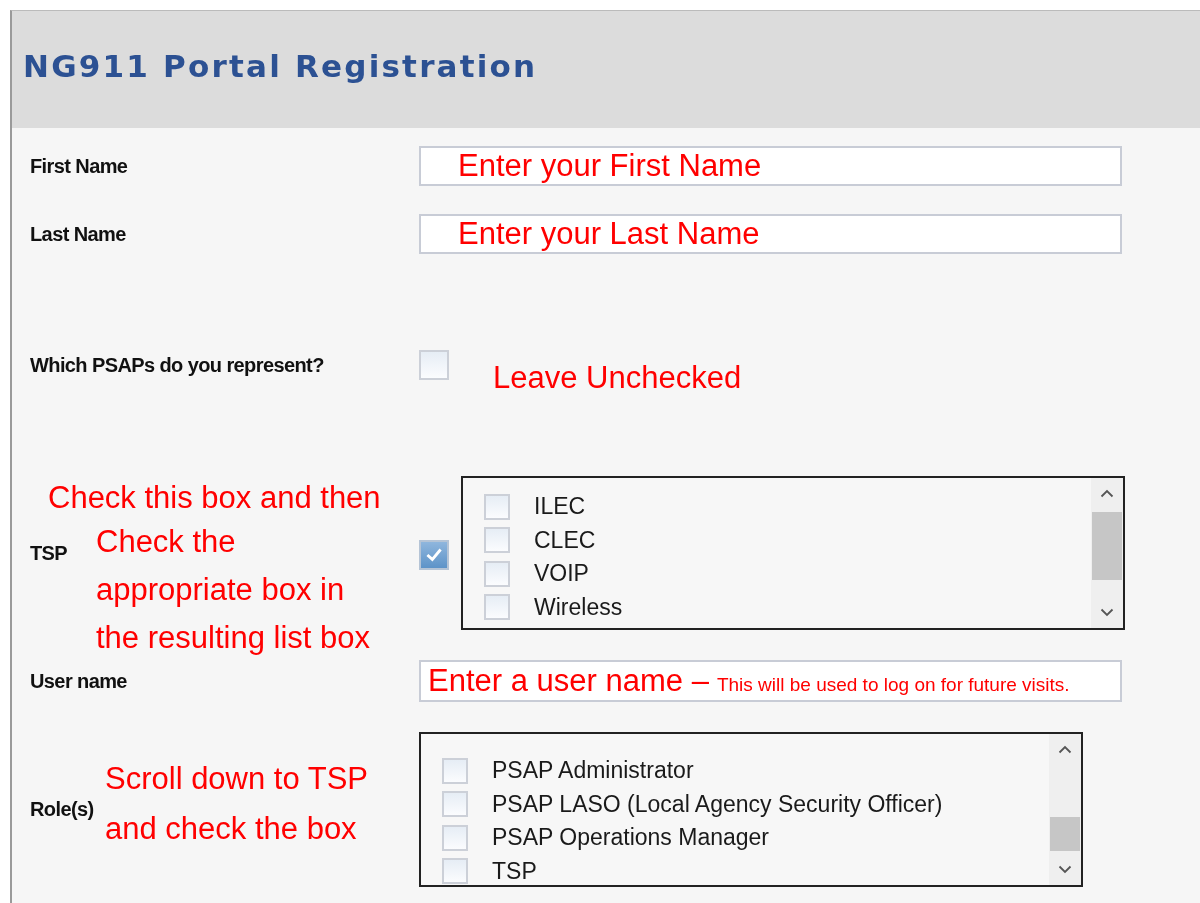  What do you see at coordinates (231, 829) in the screenshot?
I see `annotation-text: and check the box` at bounding box center [231, 829].